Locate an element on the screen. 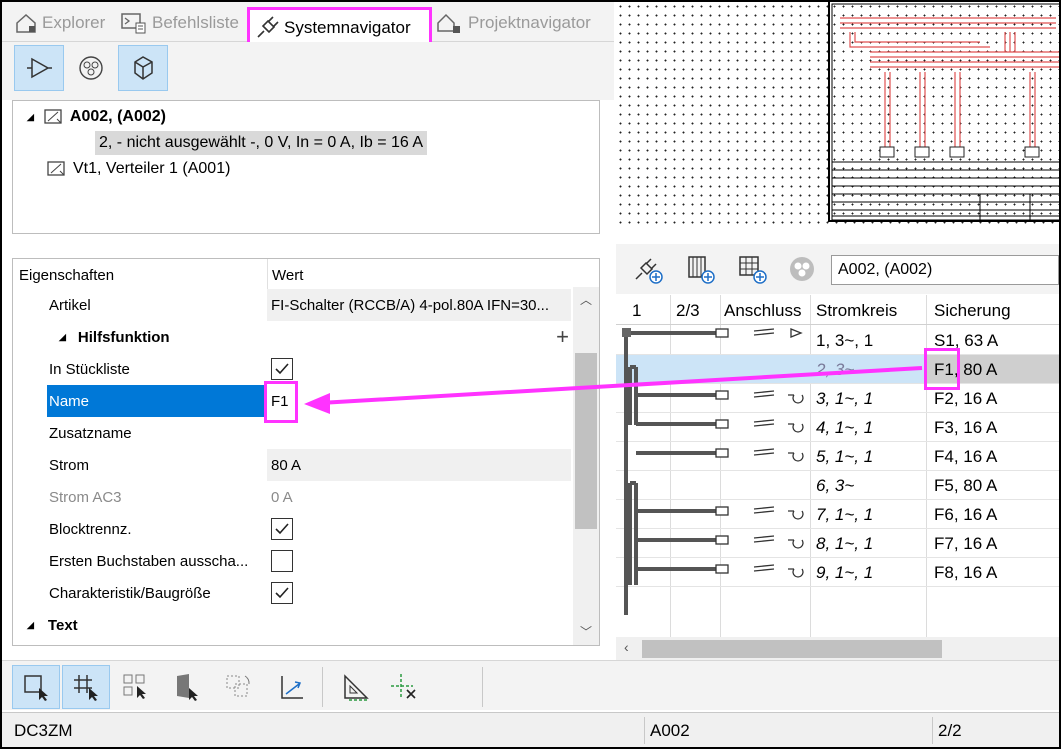 This screenshot has height=749, width=1061. tree-node-vt1-label: Vt1, Verteiler 1 (A001) is located at coordinates (152, 168).